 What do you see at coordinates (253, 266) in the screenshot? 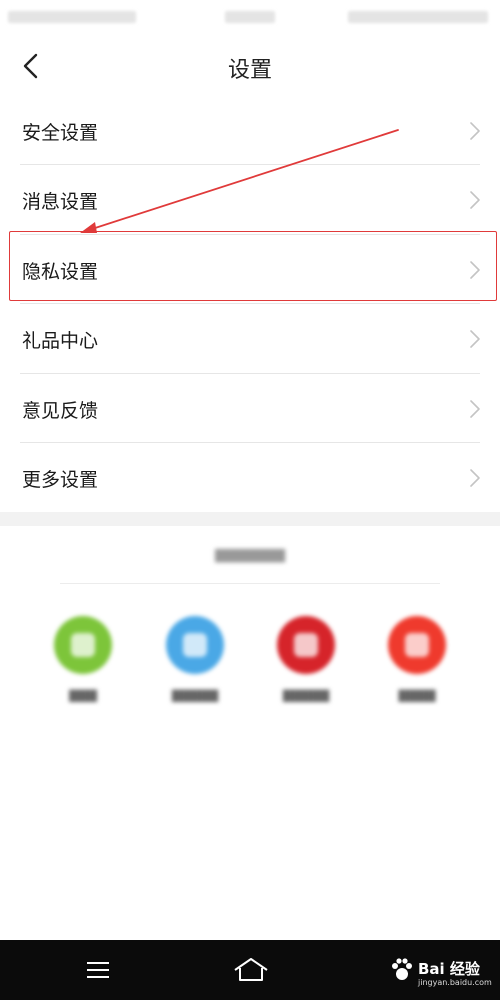
I see `annotation-highlight-box` at bounding box center [253, 266].